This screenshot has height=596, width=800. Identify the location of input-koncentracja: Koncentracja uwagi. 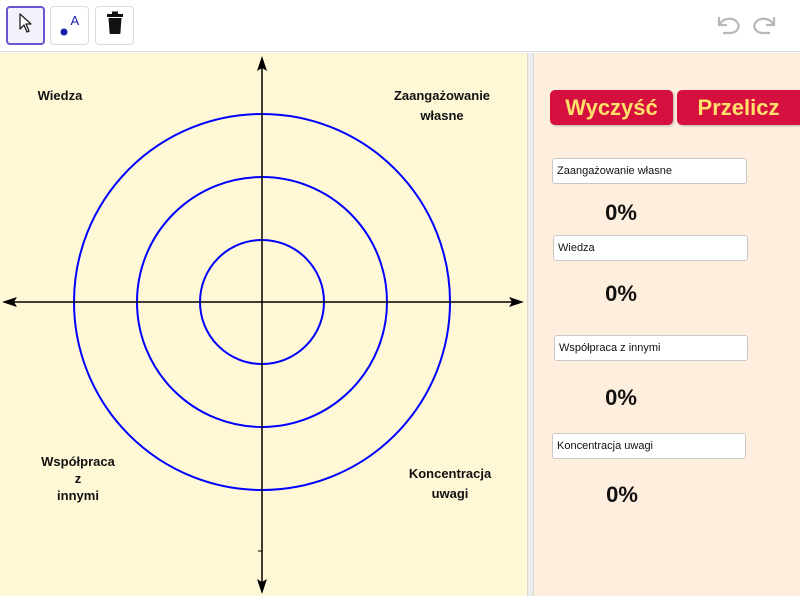
(649, 446).